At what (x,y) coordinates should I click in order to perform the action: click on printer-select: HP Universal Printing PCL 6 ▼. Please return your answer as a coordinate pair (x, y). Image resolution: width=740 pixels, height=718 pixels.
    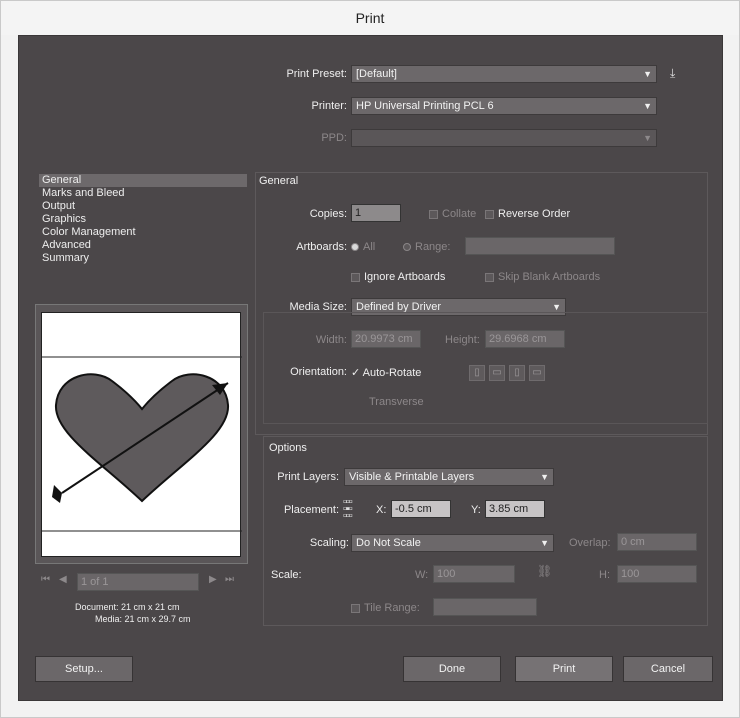
    Looking at the image, I should click on (504, 106).